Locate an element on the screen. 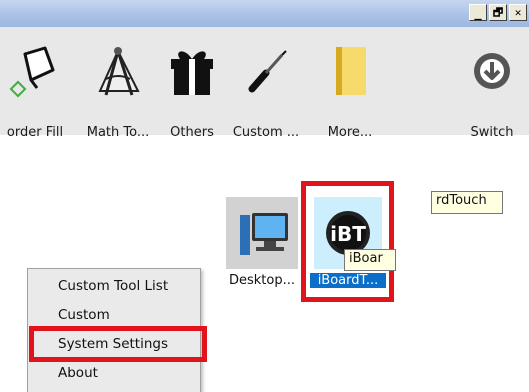 The width and height of the screenshot is (529, 392). restore-icon: 🗗 is located at coordinates (498, 12).